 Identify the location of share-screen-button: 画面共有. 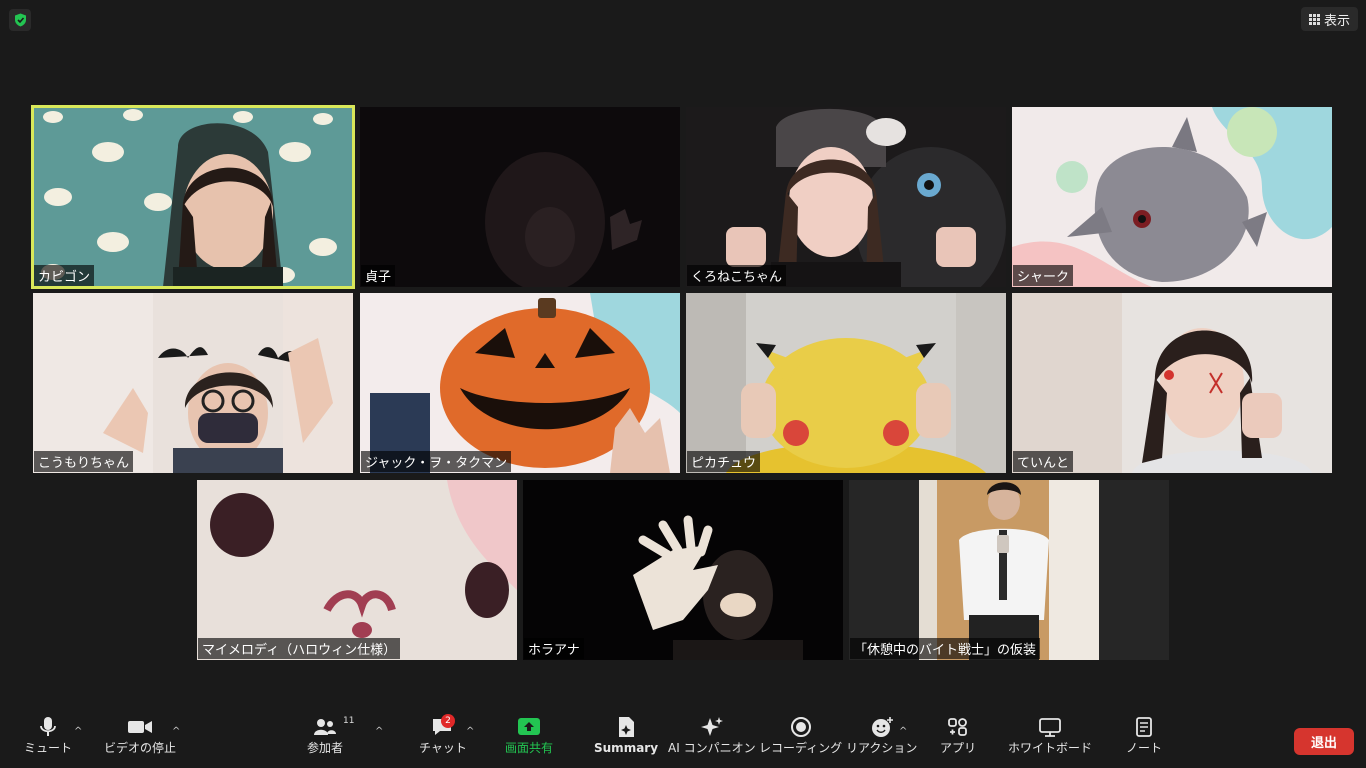
(529, 735).